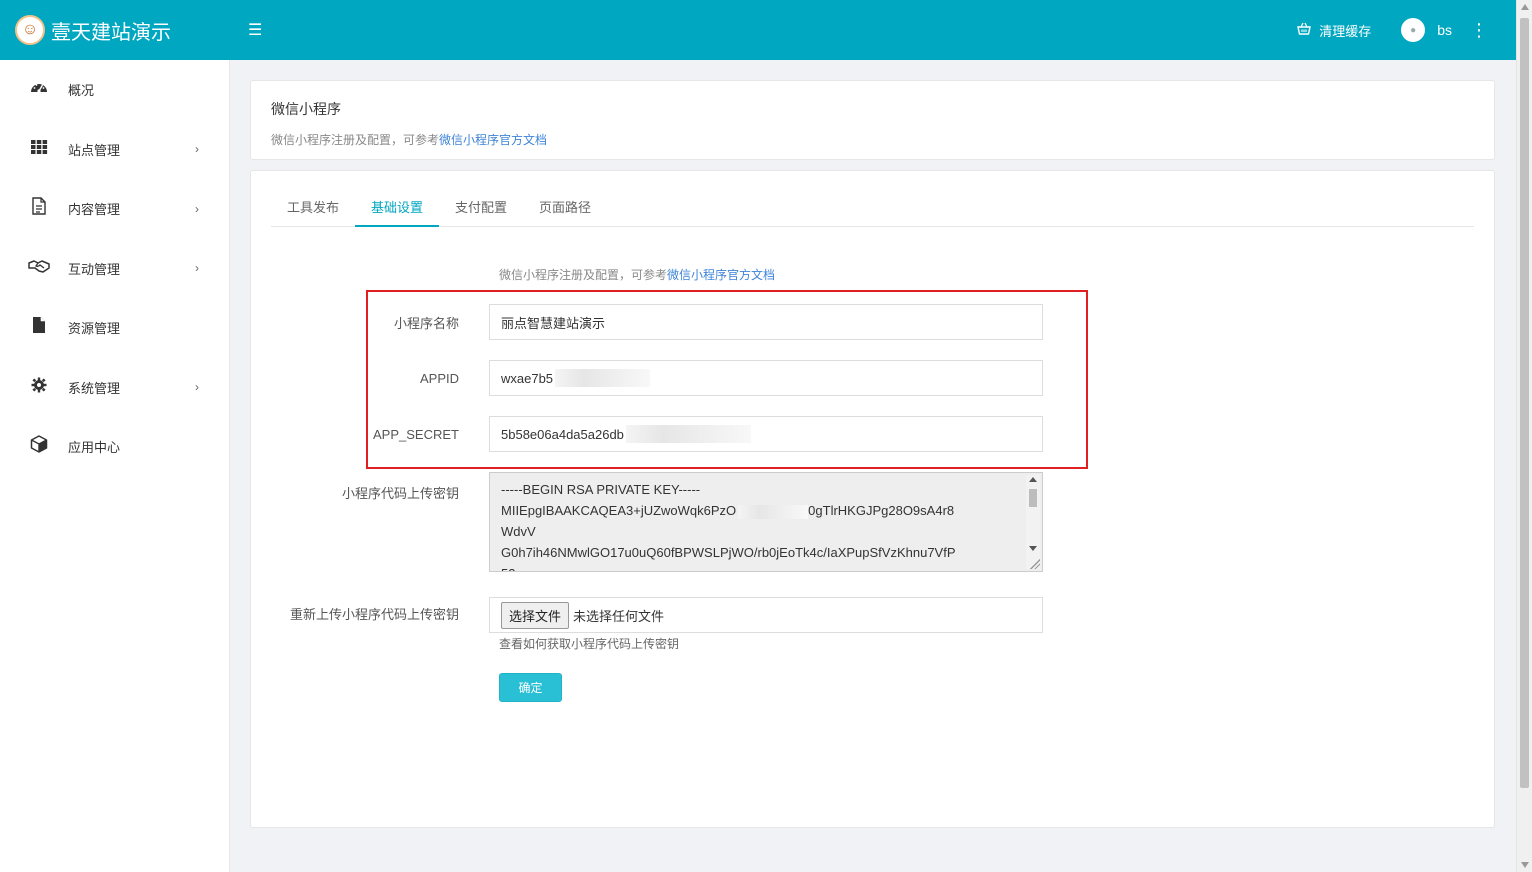 Image resolution: width=1532 pixels, height=872 pixels. I want to click on page-title: 微信小程序, so click(306, 109).